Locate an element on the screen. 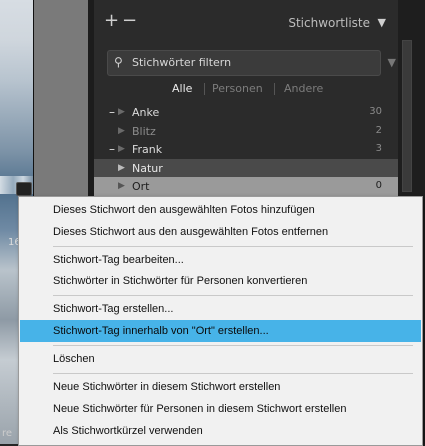 This screenshot has width=425, height=446. tab-alle: Alle is located at coordinates (182, 88).